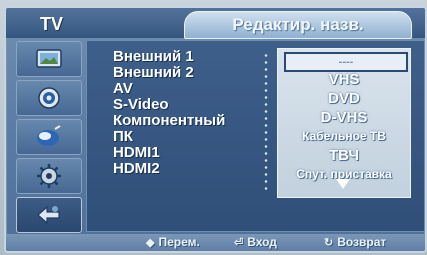 Image resolution: width=427 pixels, height=255 pixels. What do you see at coordinates (344, 117) in the screenshot?
I see `name-option: D-VHS` at bounding box center [344, 117].